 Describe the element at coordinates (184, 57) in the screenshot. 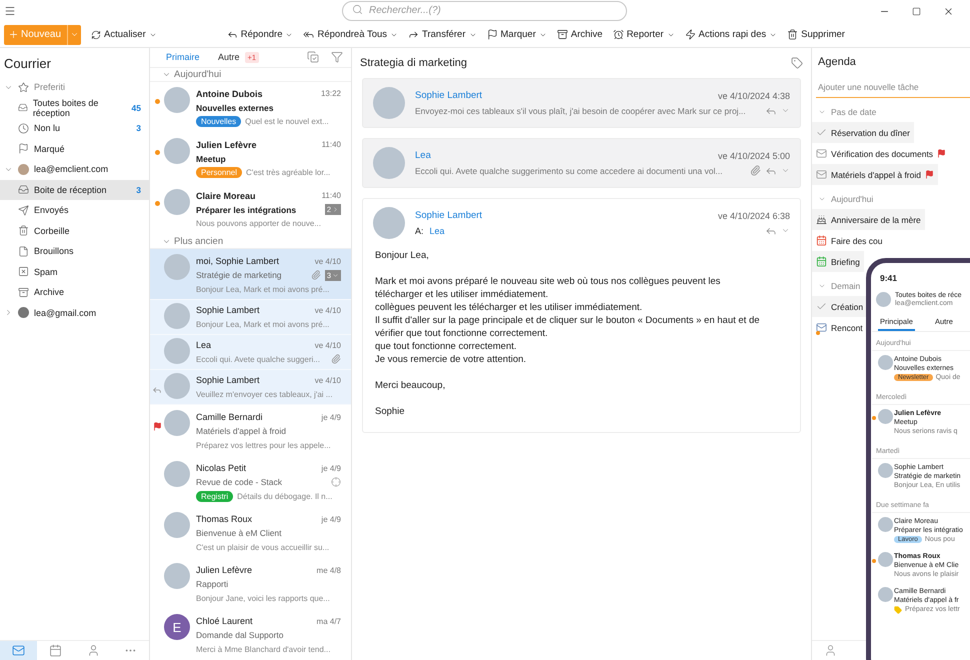

I see `list-tab: Primaire` at that location.